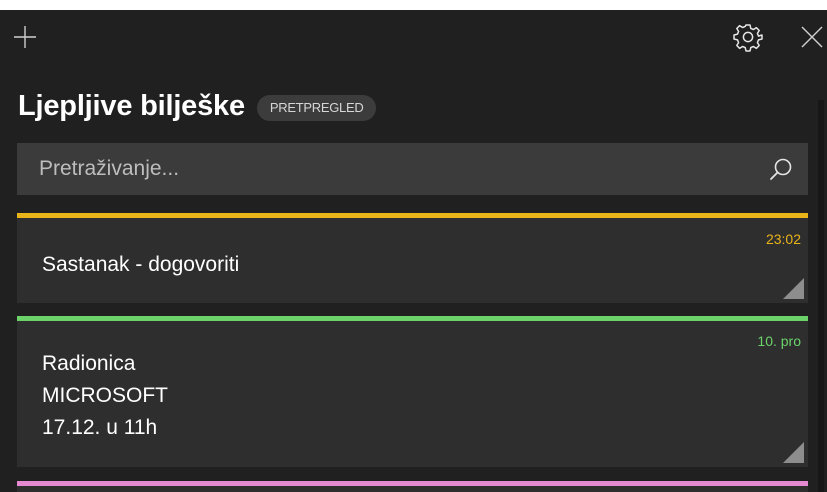 This screenshot has width=827, height=492. I want to click on new-note-button, so click(25, 37).